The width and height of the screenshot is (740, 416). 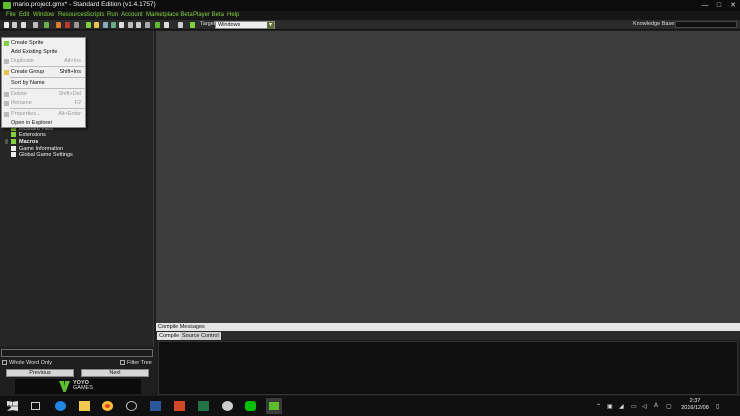 What do you see at coordinates (245, 24) in the screenshot?
I see `target-select: Windows ▼` at bounding box center [245, 24].